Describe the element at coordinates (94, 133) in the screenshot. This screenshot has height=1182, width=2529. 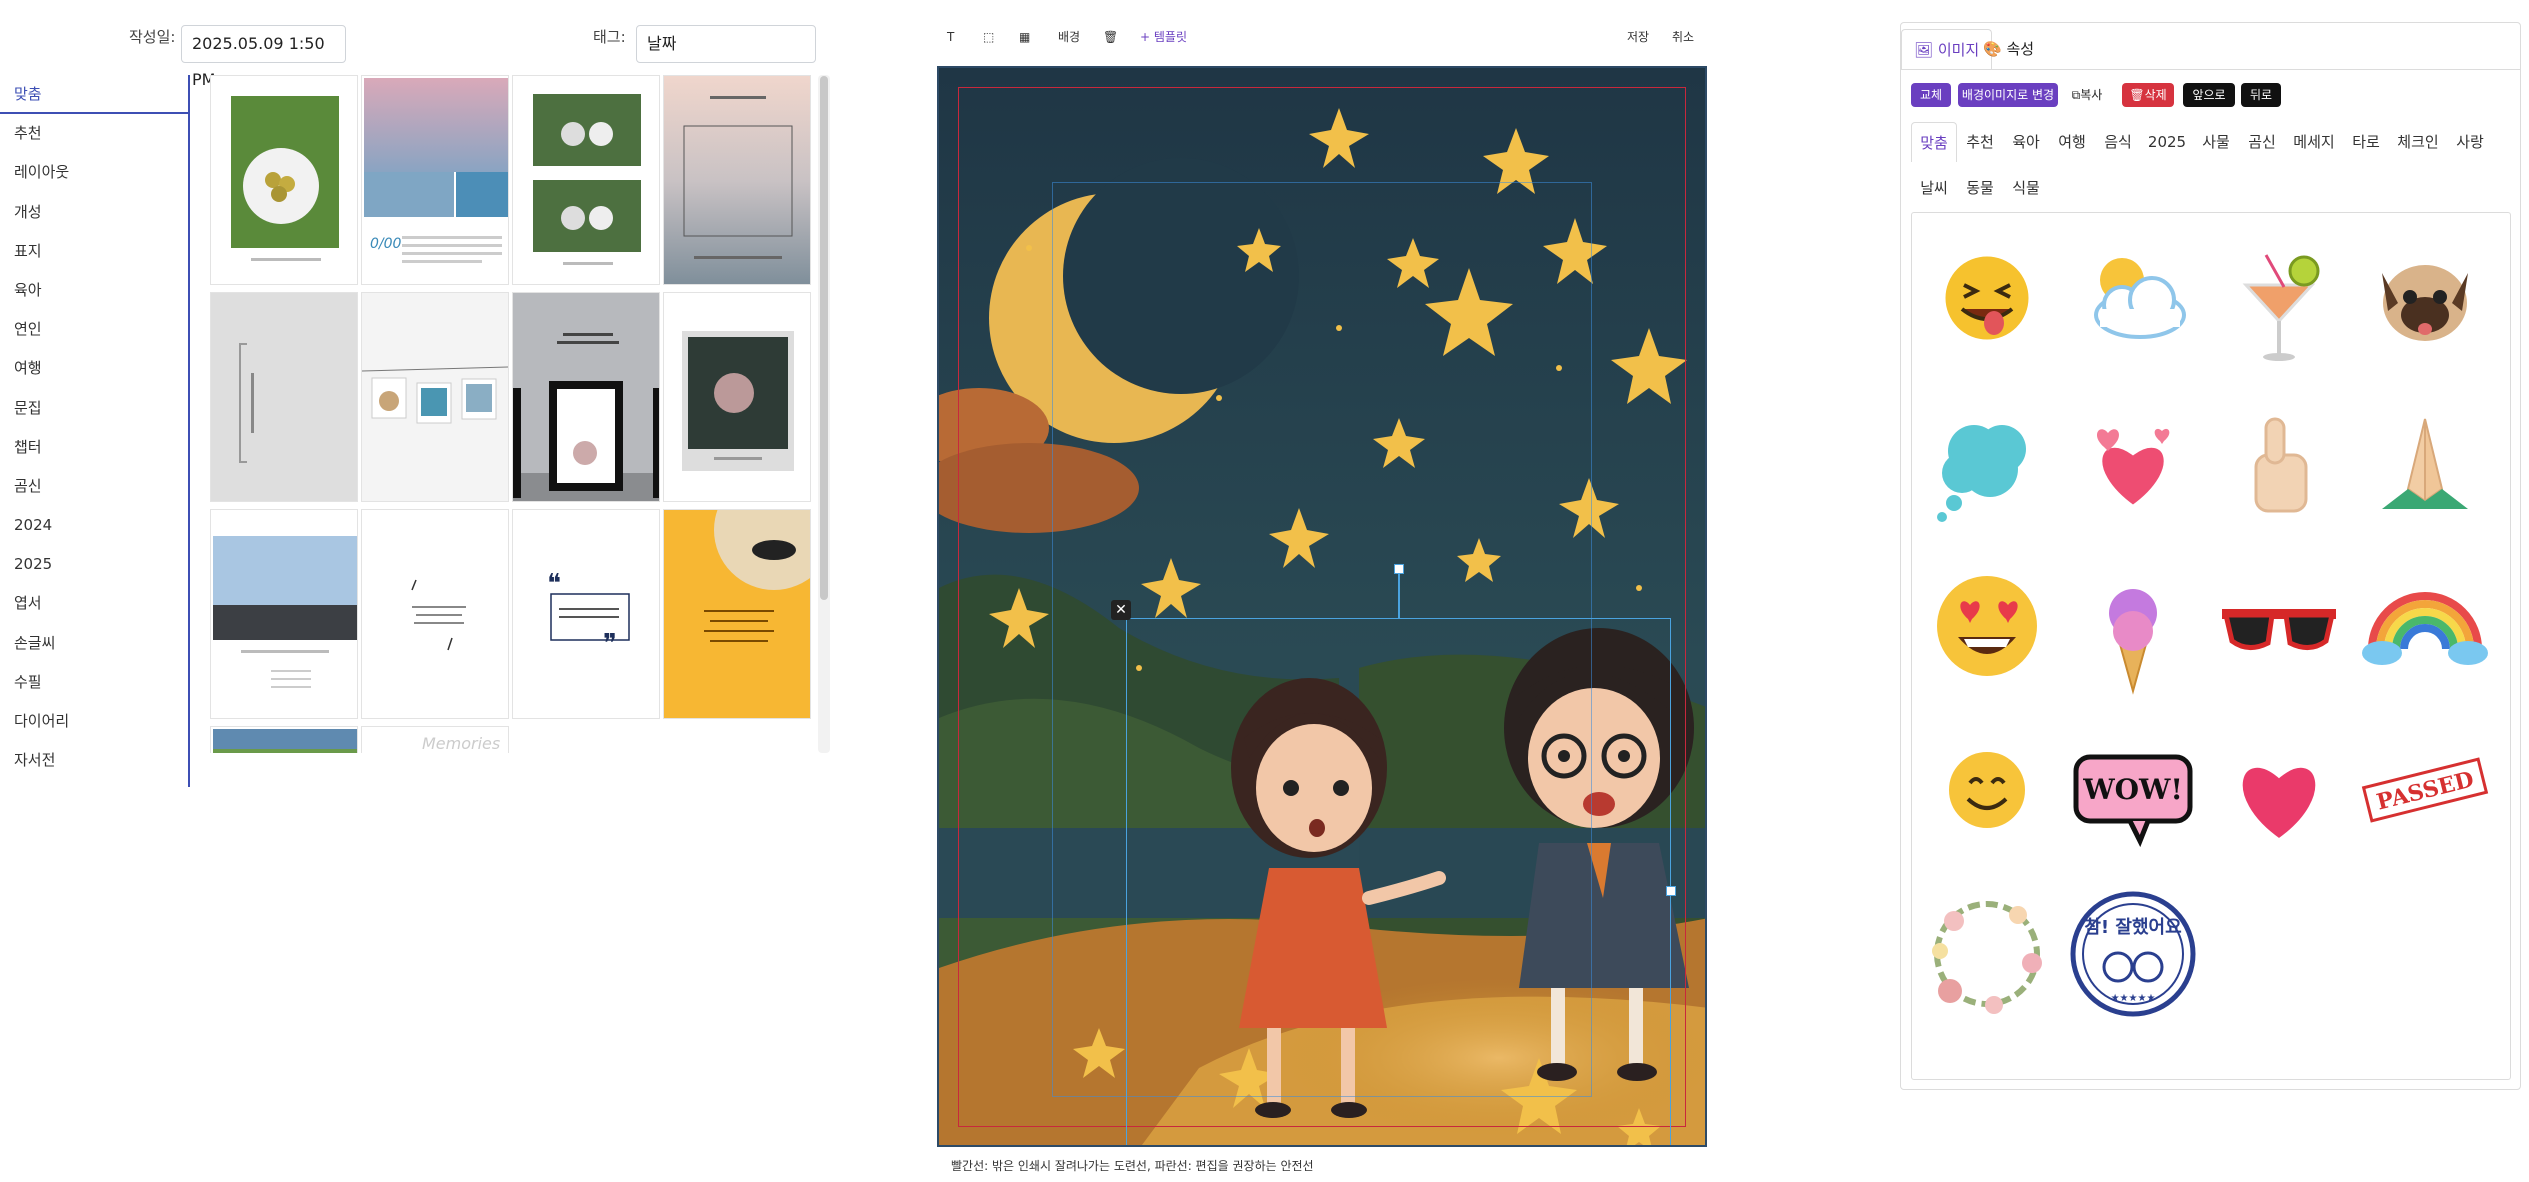
I see `category-item: 추천` at that location.